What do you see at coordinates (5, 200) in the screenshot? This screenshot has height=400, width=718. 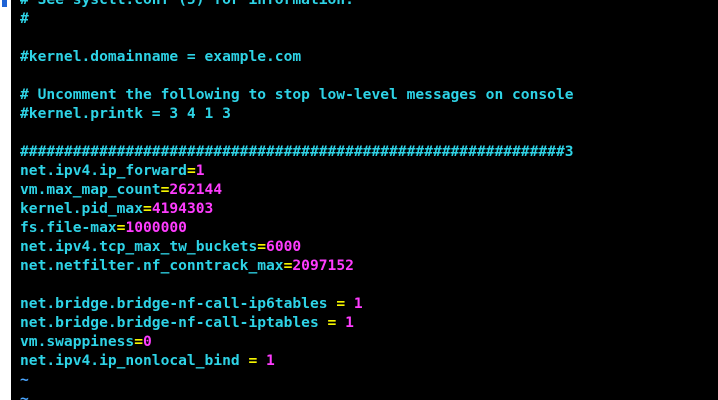 I see `window-left-edge` at bounding box center [5, 200].